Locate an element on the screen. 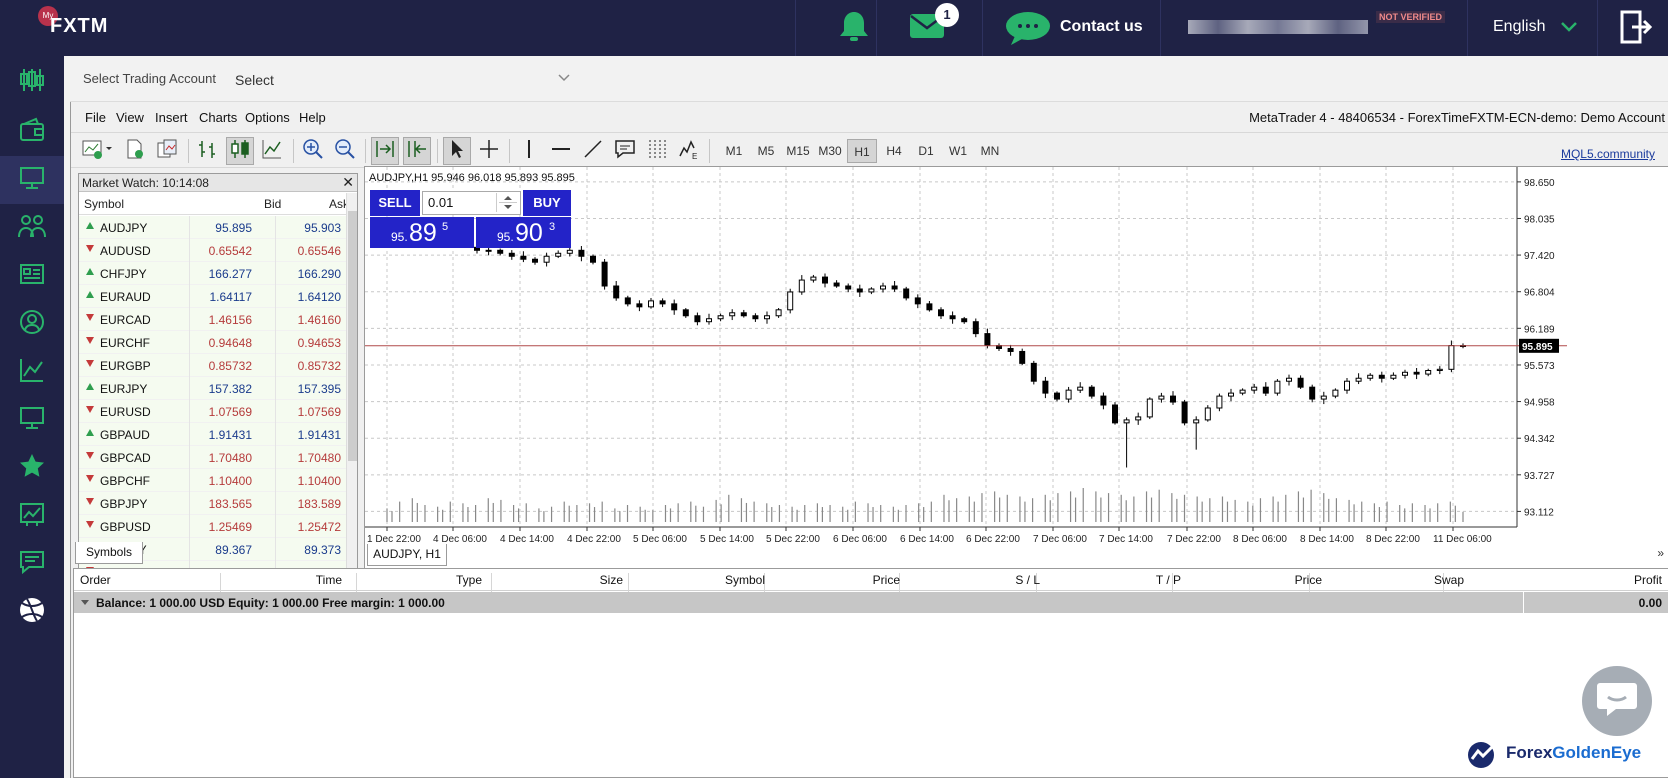 The width and height of the screenshot is (1668, 778). column-header-tp: T / P is located at coordinates (1168, 580).